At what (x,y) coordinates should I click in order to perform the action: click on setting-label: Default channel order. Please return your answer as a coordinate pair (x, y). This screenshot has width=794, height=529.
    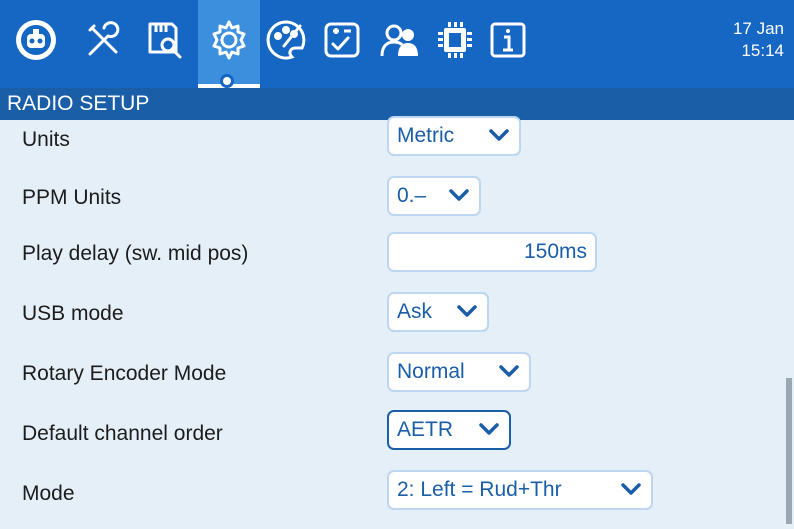
    Looking at the image, I should click on (122, 433).